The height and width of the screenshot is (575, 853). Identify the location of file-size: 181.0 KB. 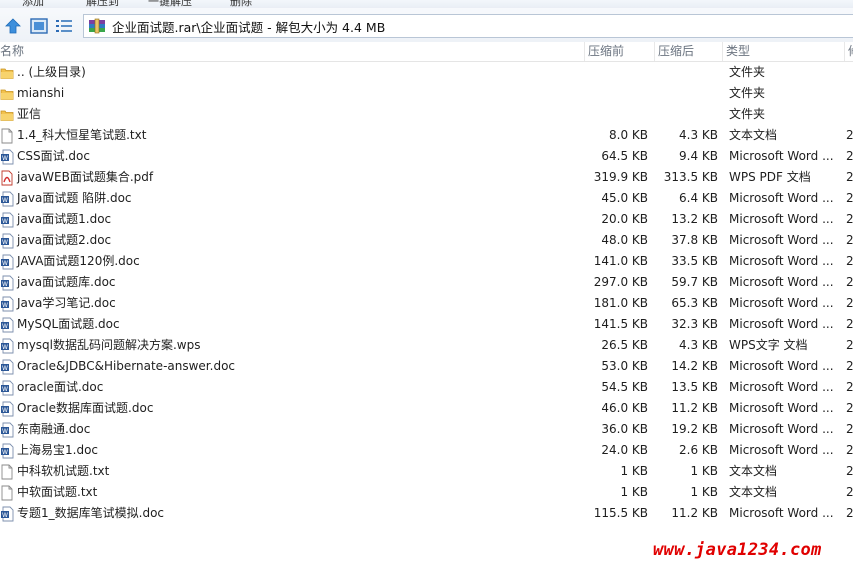
(620, 303).